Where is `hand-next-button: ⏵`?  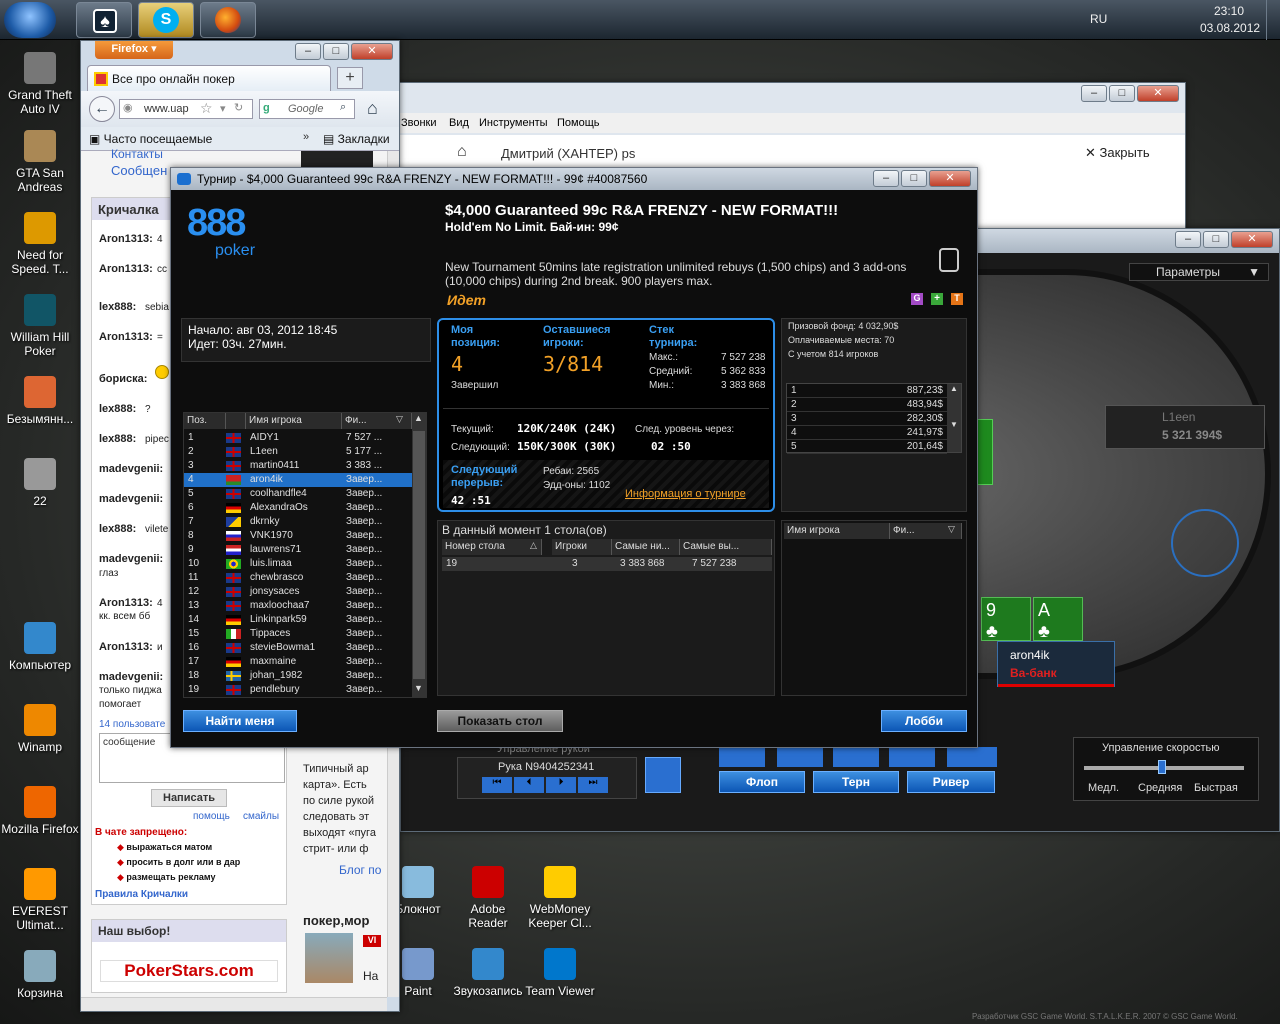
hand-next-button: ⏵ is located at coordinates (561, 785).